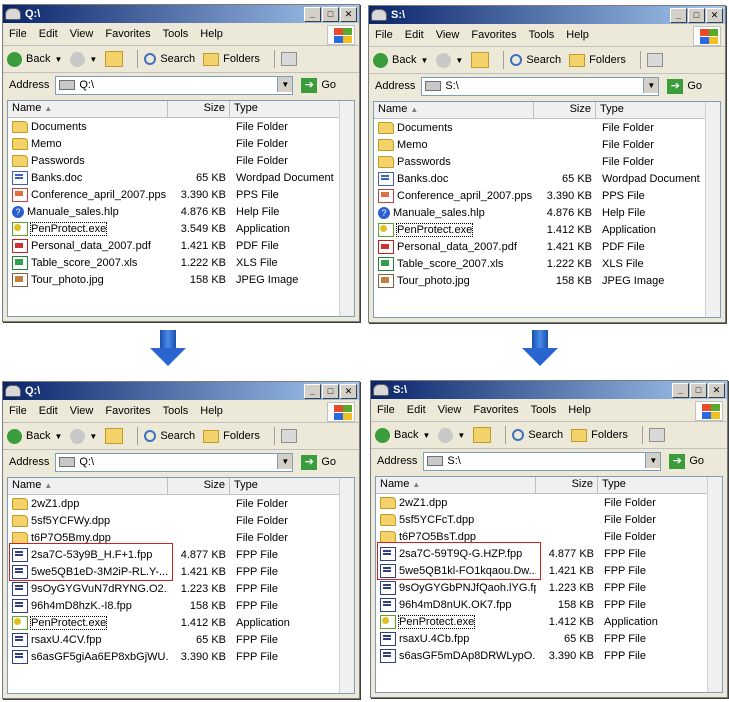 Image resolution: width=729 pixels, height=702 pixels. I want to click on list-item: PenProtect.exe 3.549 KB Application, so click(181, 228).